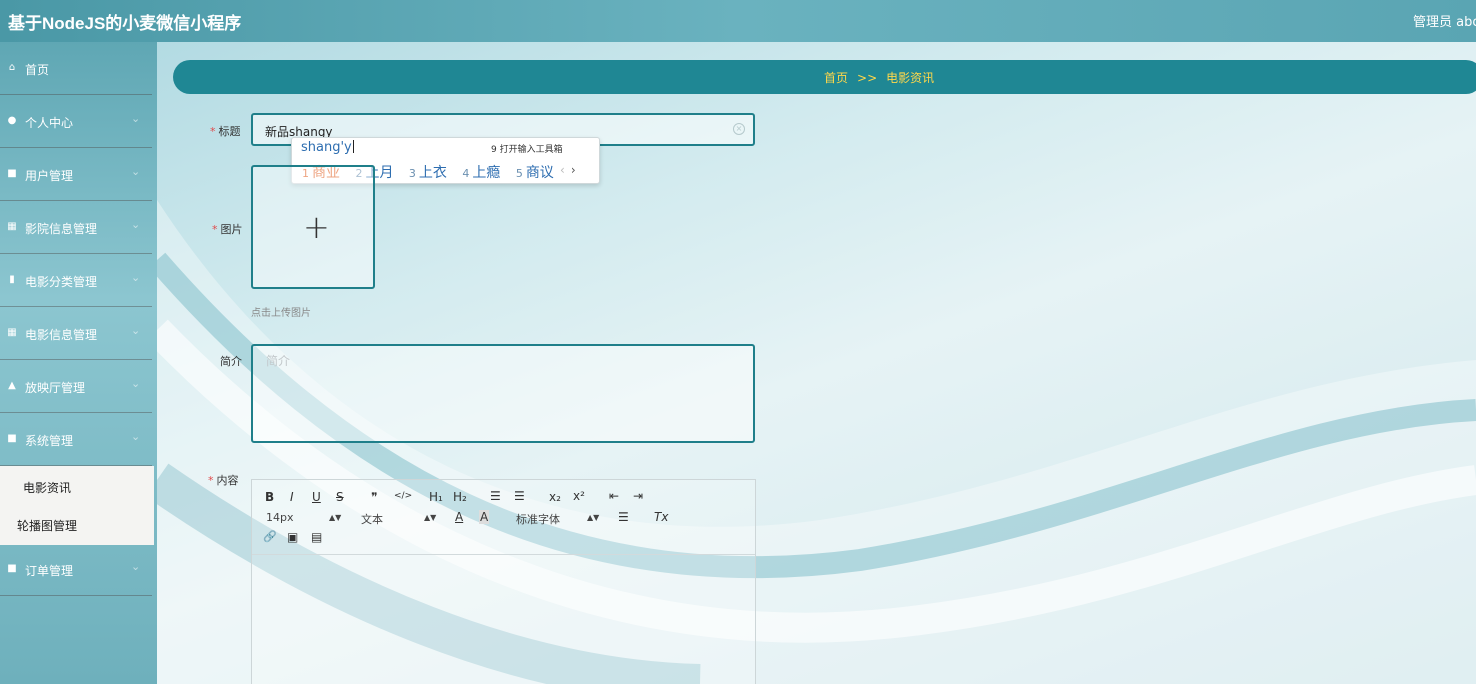  I want to click on sidebar-item-label: 放映厅管理, so click(55, 388).